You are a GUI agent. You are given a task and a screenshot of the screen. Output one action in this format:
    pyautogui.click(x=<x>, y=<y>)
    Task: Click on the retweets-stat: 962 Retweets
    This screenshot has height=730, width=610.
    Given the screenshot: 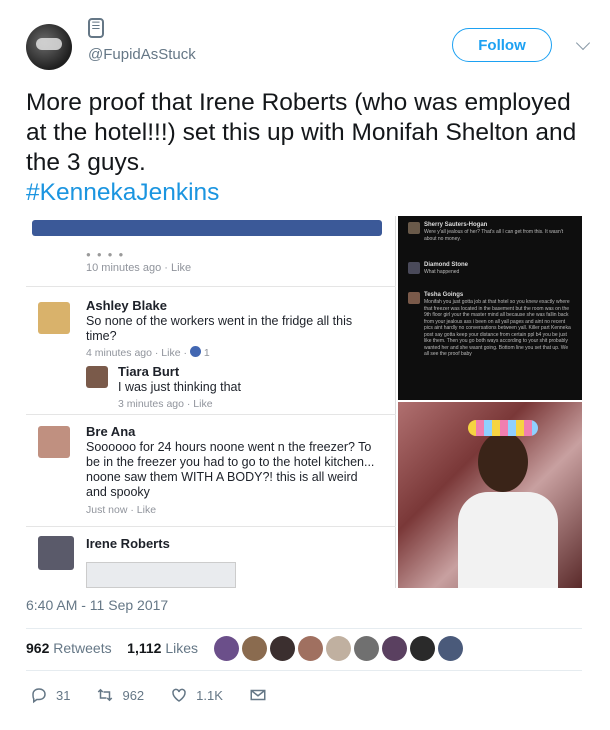 What is the action you would take?
    pyautogui.click(x=69, y=648)
    